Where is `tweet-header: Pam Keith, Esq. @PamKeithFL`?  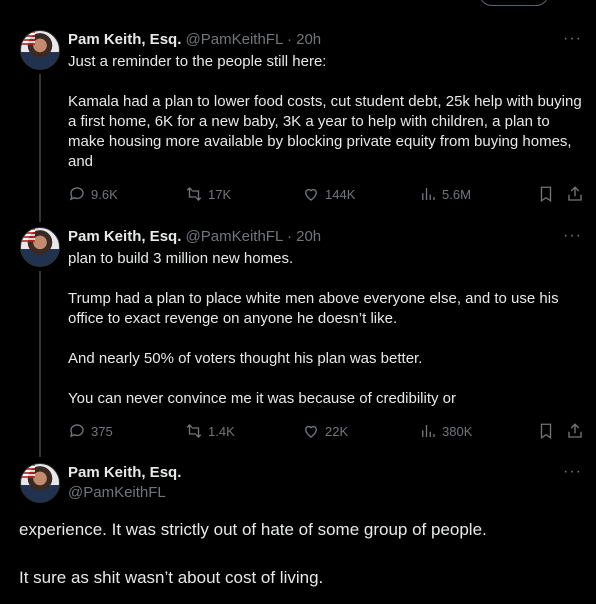
tweet-header: Pam Keith, Esq. @PamKeithFL is located at coordinates (124, 483).